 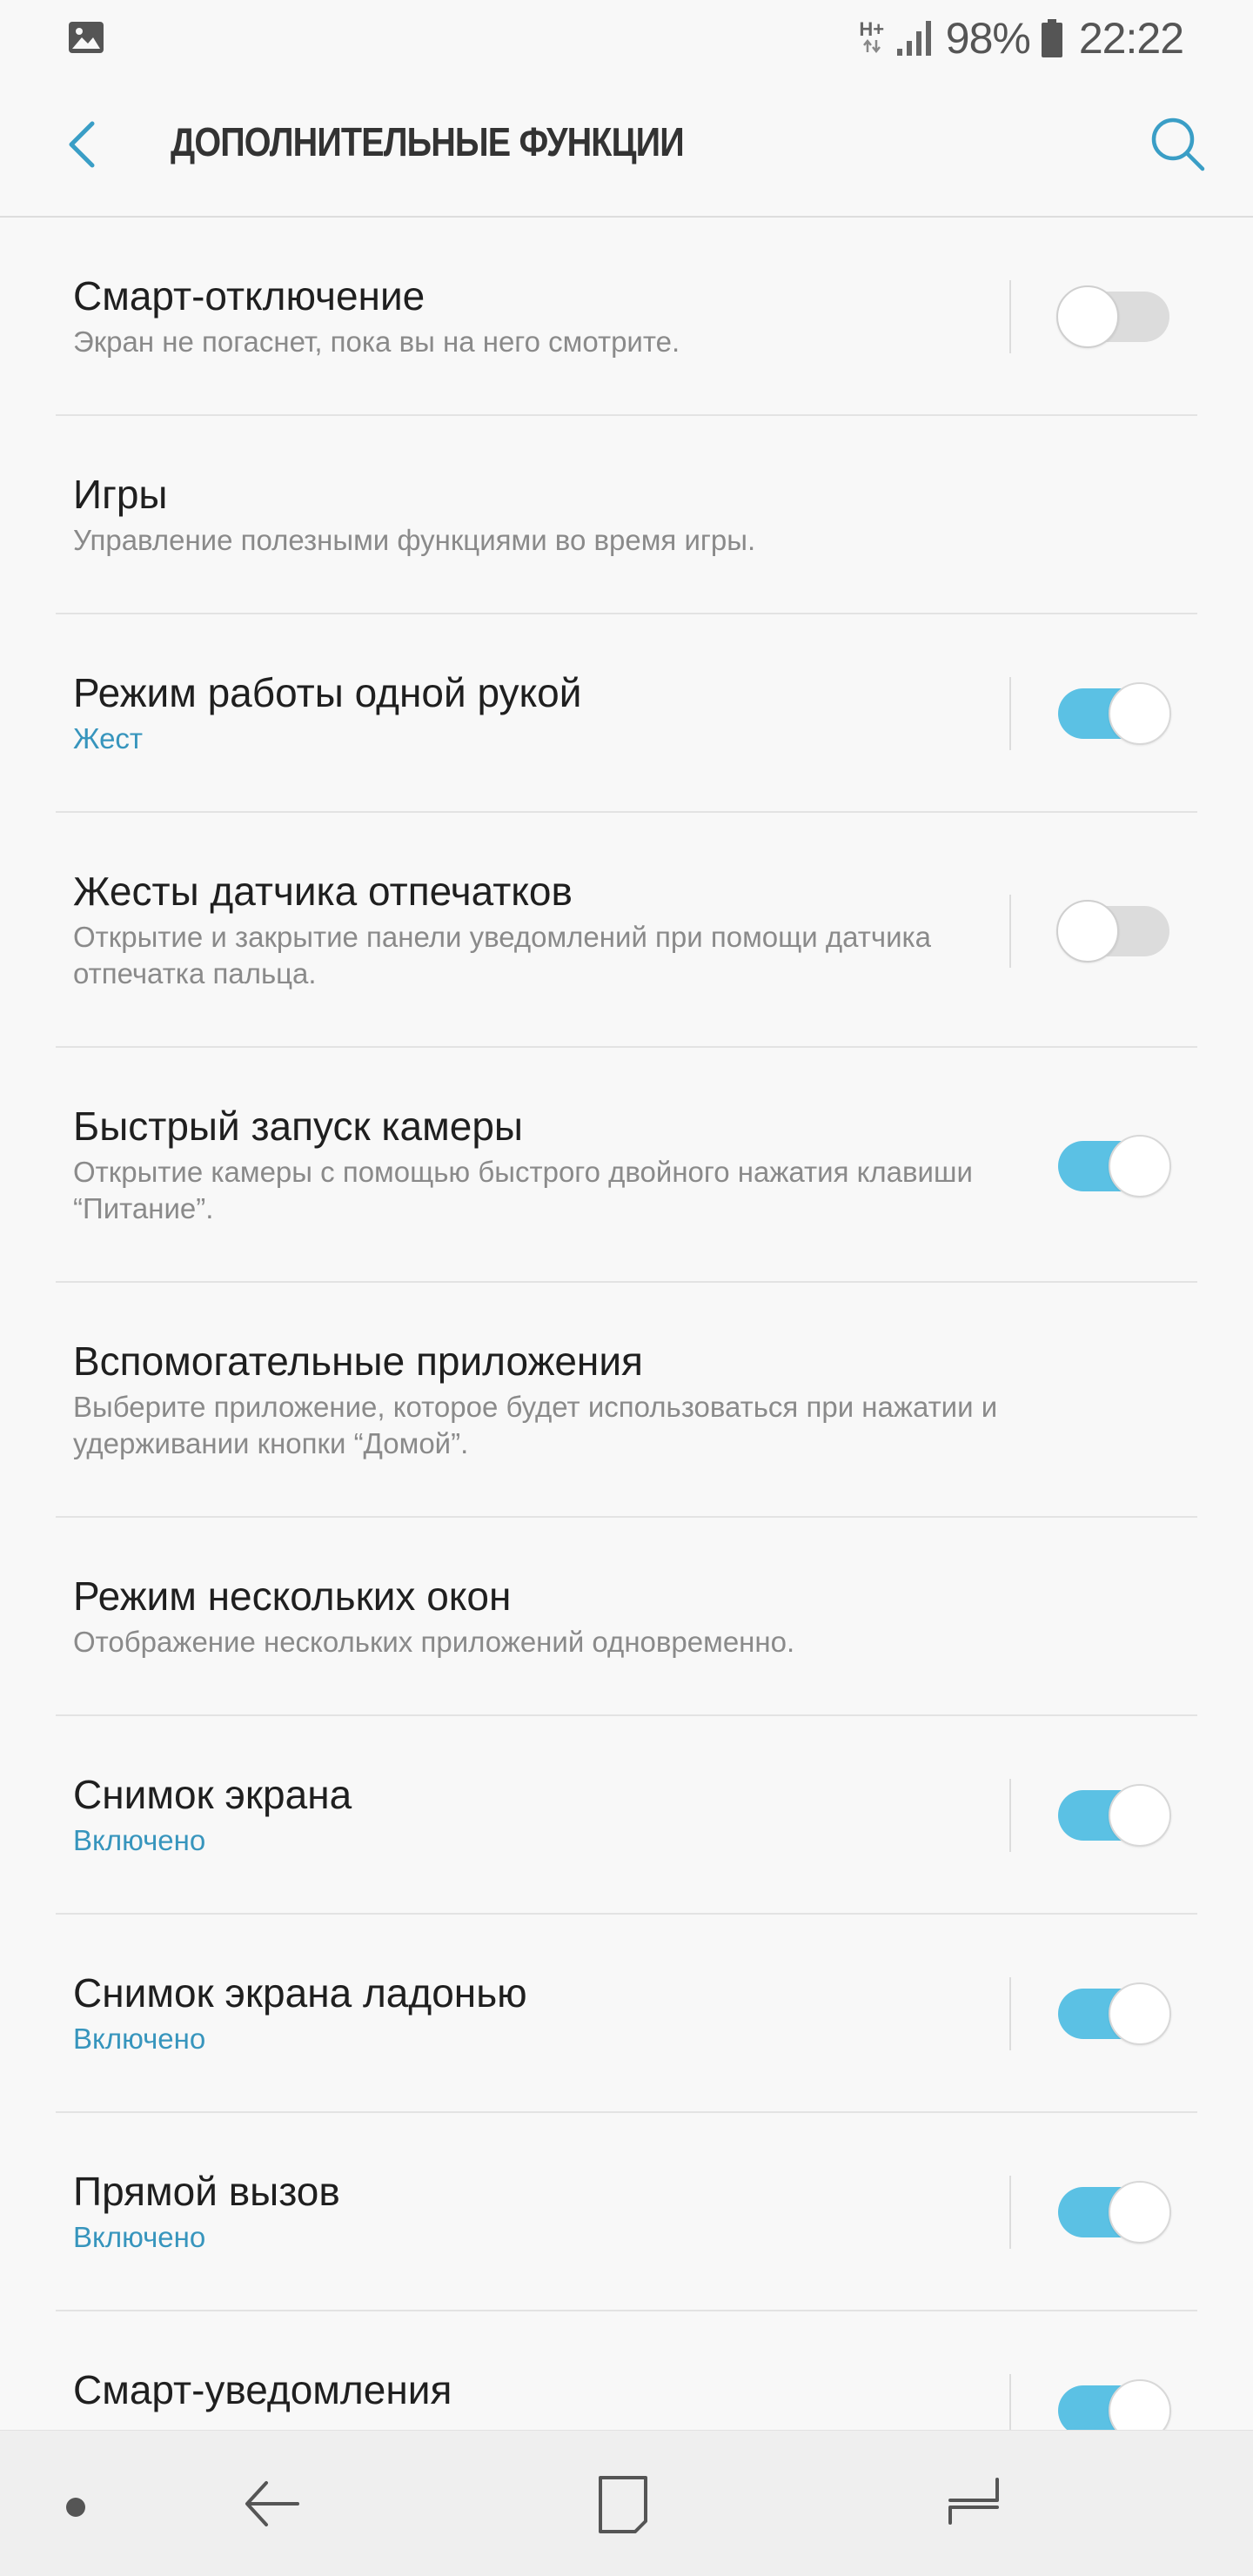 I want to click on setting-status: Жест, so click(x=108, y=738).